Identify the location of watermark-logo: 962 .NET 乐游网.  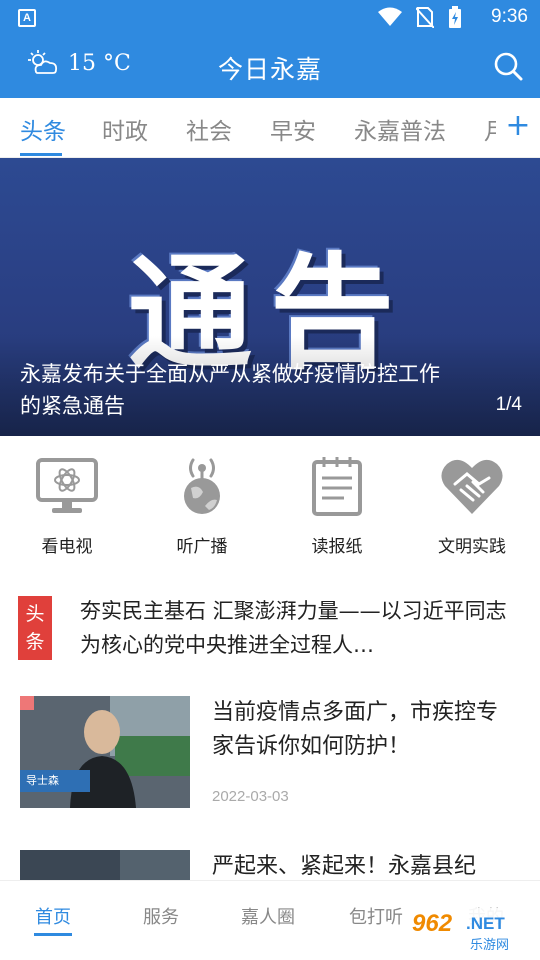
(469, 931).